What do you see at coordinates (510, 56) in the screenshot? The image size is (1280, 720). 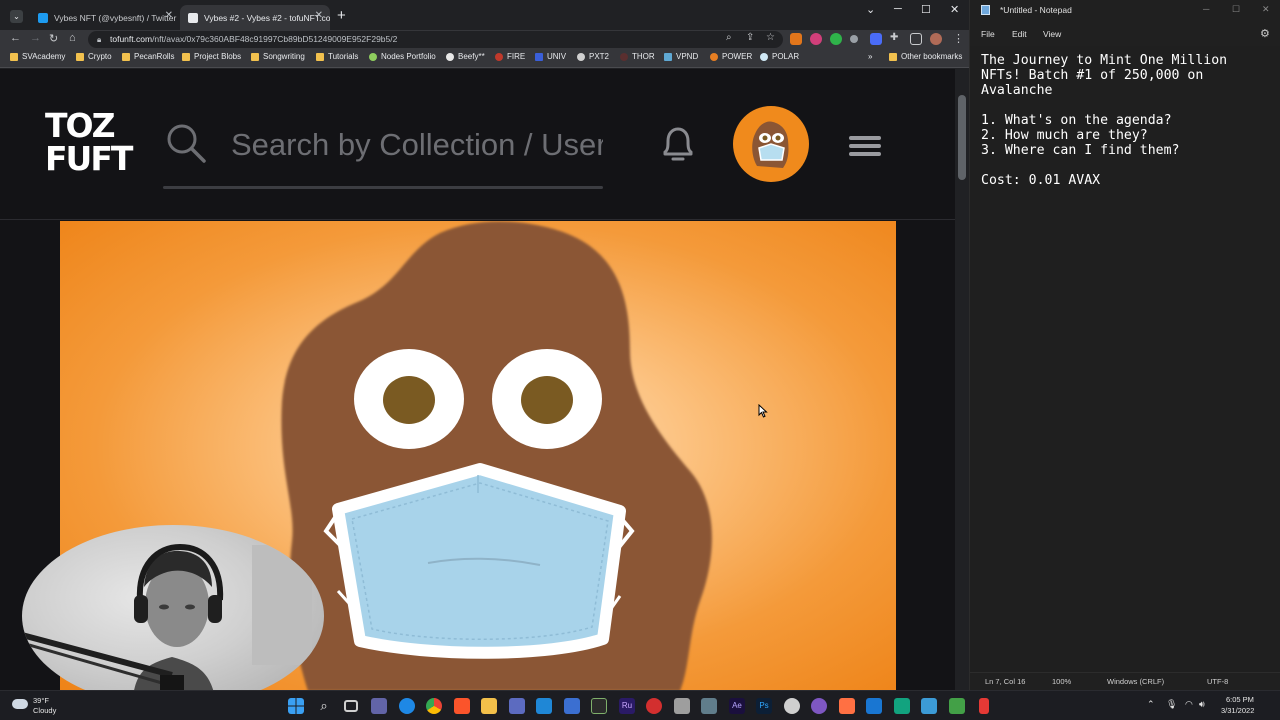 I see `bookmark-item: FIRE` at bounding box center [510, 56].